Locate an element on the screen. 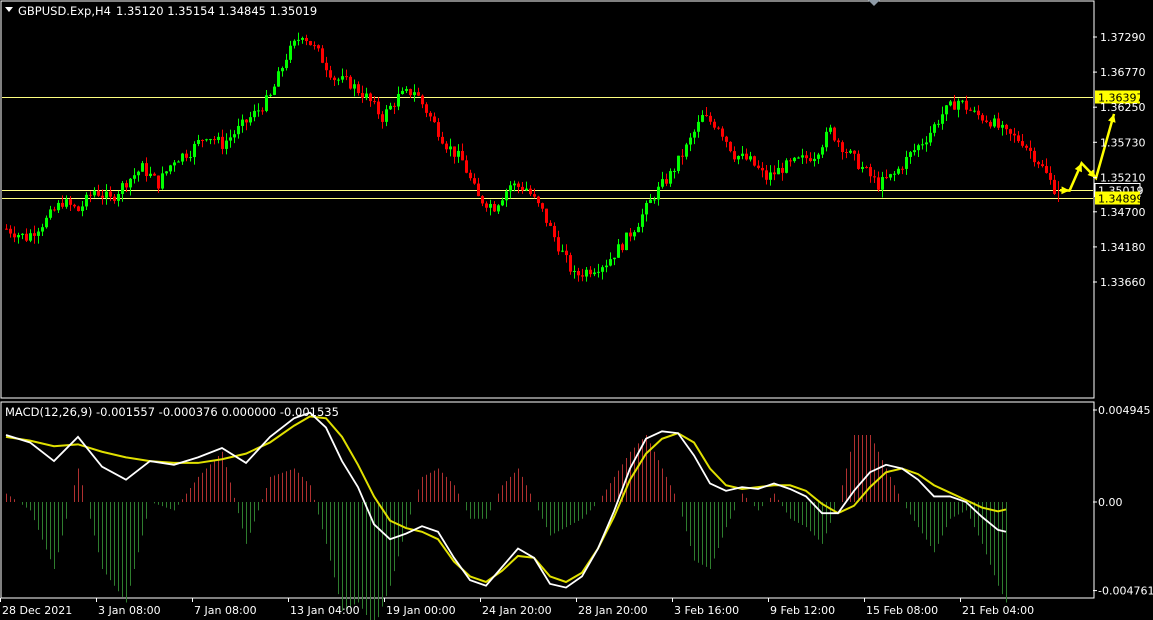 Image resolution: width=1153 pixels, height=620 pixels. time-tick-label: 28 Dec 2021 is located at coordinates (37, 610).